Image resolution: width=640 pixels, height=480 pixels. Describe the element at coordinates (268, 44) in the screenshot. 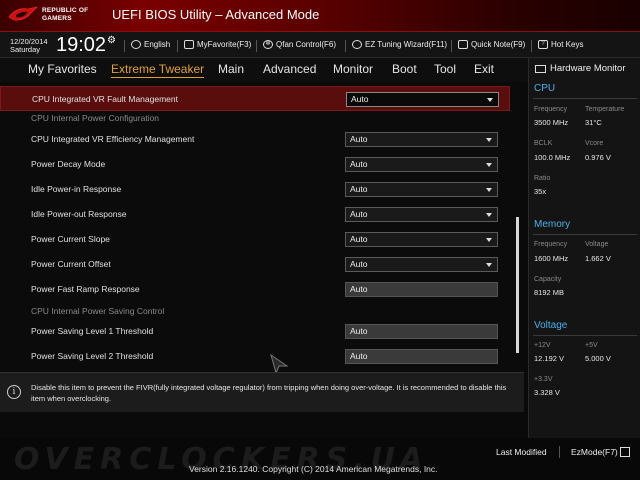

I see `fan-icon: ✻` at that location.